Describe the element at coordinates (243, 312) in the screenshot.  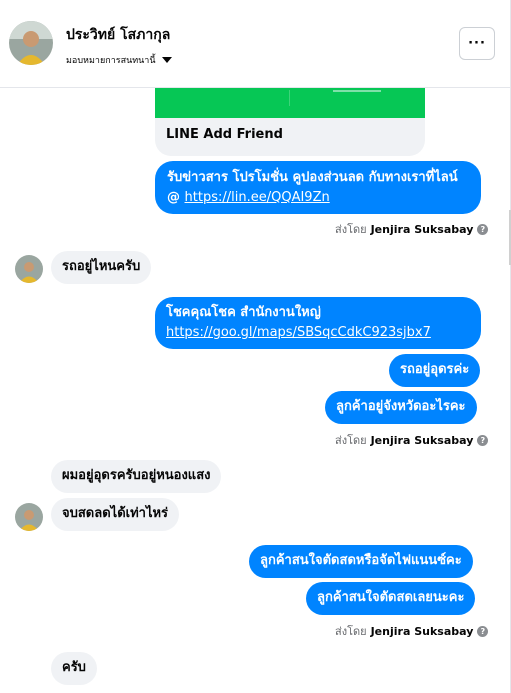
I see `message-text: โชคคุณโชค สำนักงานใหญ่` at that location.